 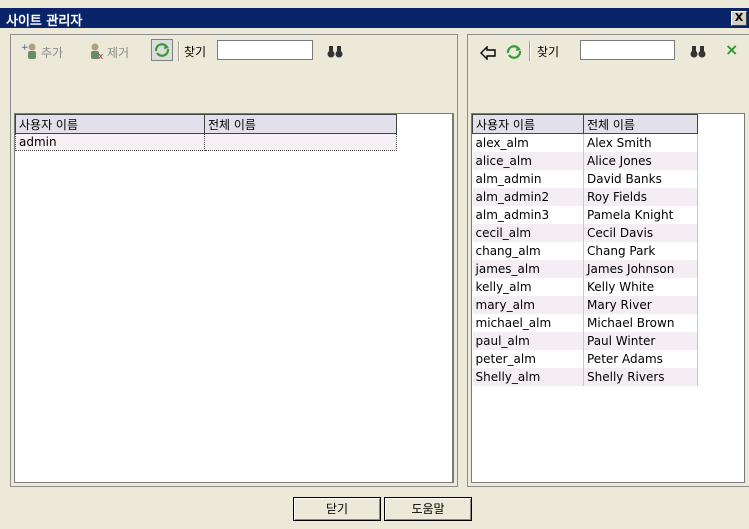 What do you see at coordinates (640, 269) in the screenshot?
I see `cell-fullname: James Johnson` at bounding box center [640, 269].